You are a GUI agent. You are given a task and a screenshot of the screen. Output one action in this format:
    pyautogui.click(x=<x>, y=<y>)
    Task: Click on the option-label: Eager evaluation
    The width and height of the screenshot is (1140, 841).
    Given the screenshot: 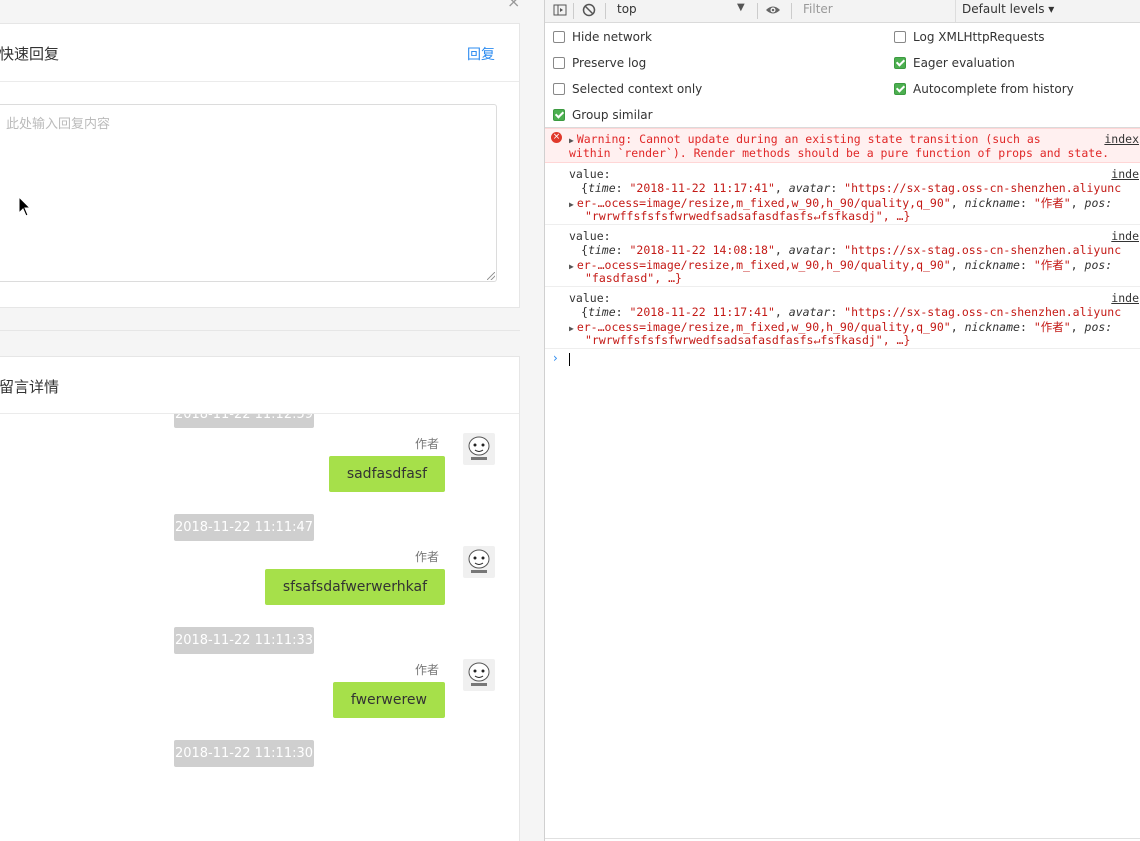 What is the action you would take?
    pyautogui.click(x=964, y=63)
    